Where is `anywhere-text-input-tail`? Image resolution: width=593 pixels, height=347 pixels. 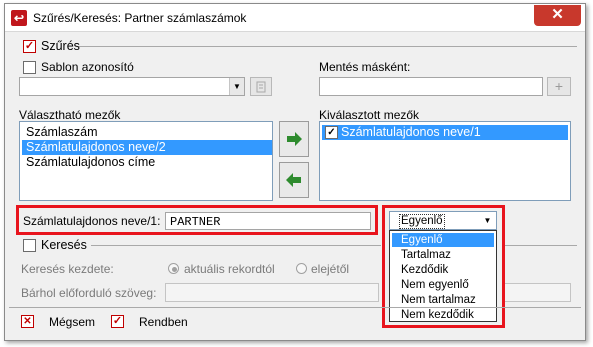 anywhere-text-input-tail is located at coordinates (538, 292).